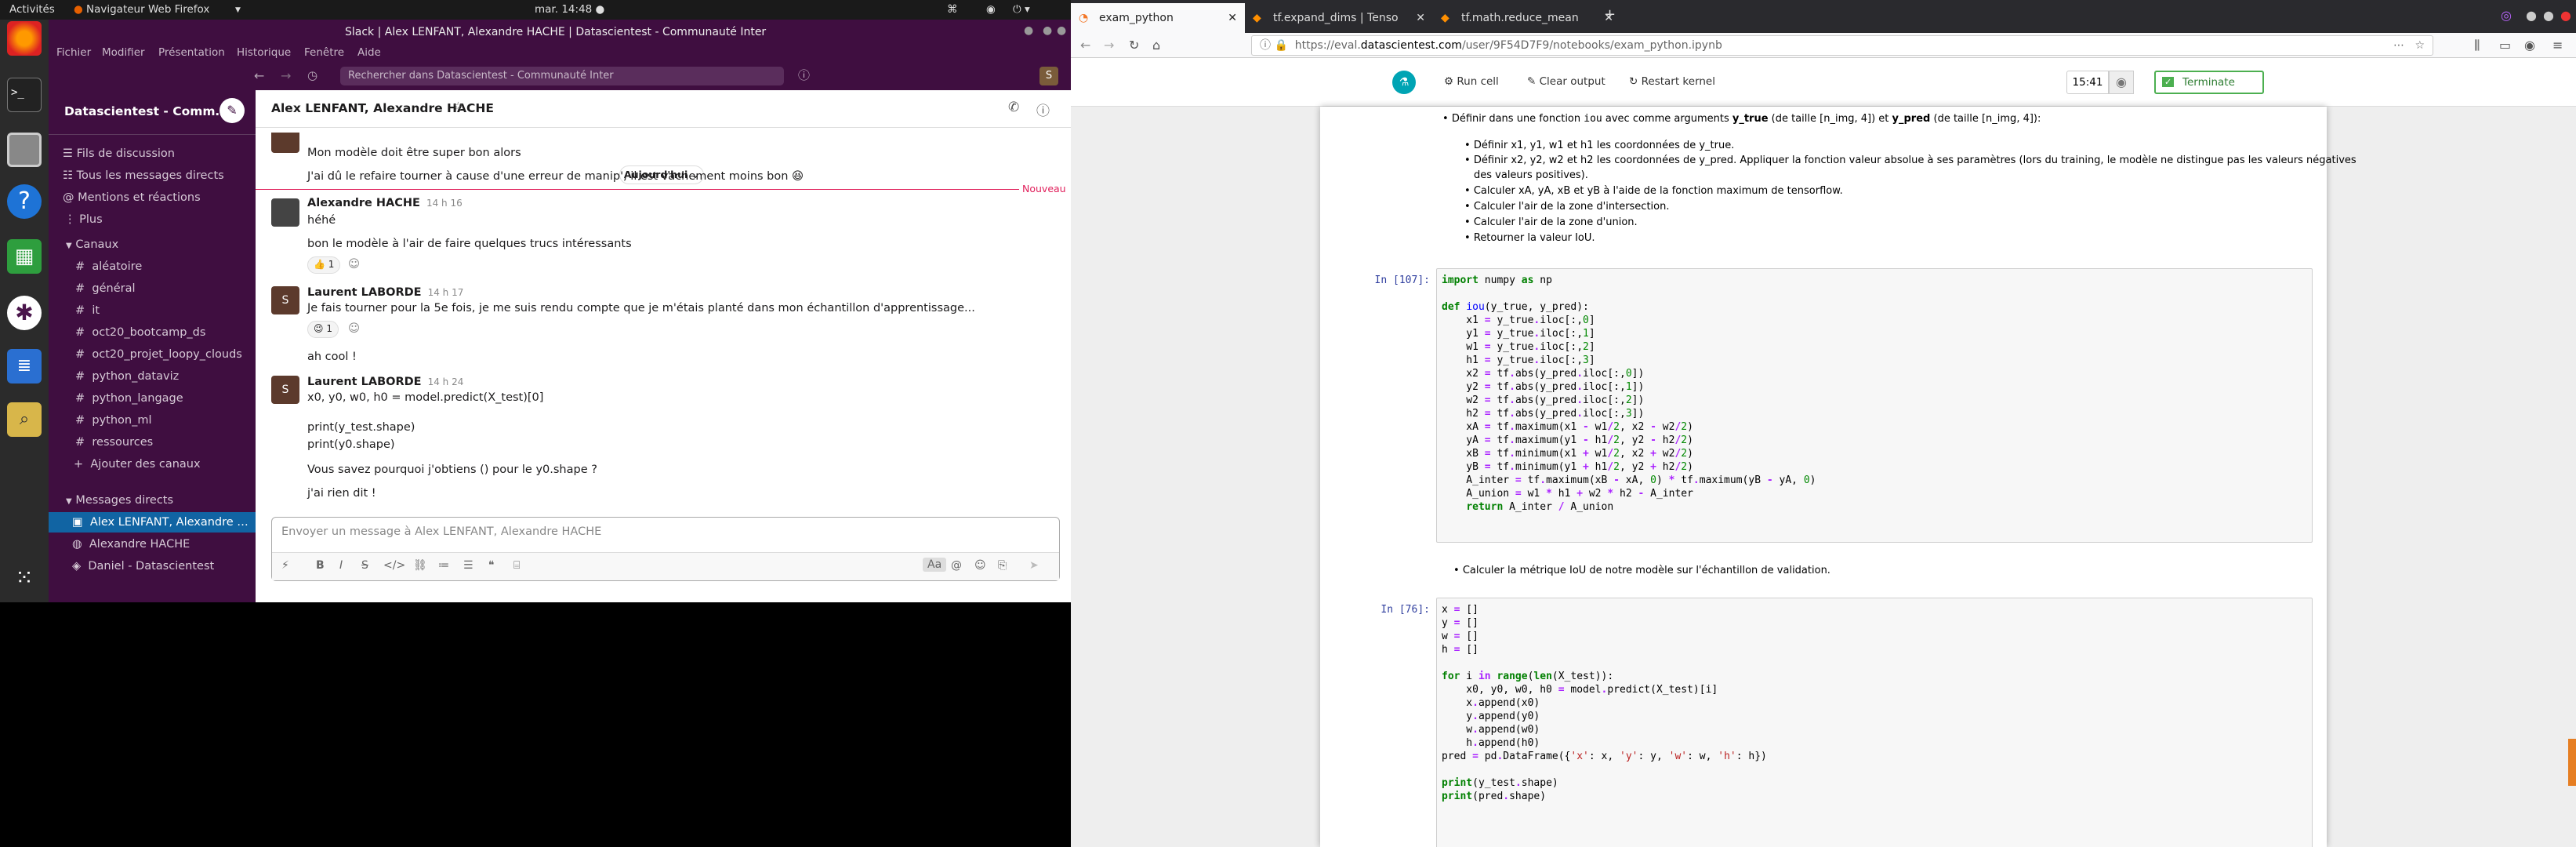  Describe the element at coordinates (32, 9) in the screenshot. I see `activities-button: Activités` at that location.